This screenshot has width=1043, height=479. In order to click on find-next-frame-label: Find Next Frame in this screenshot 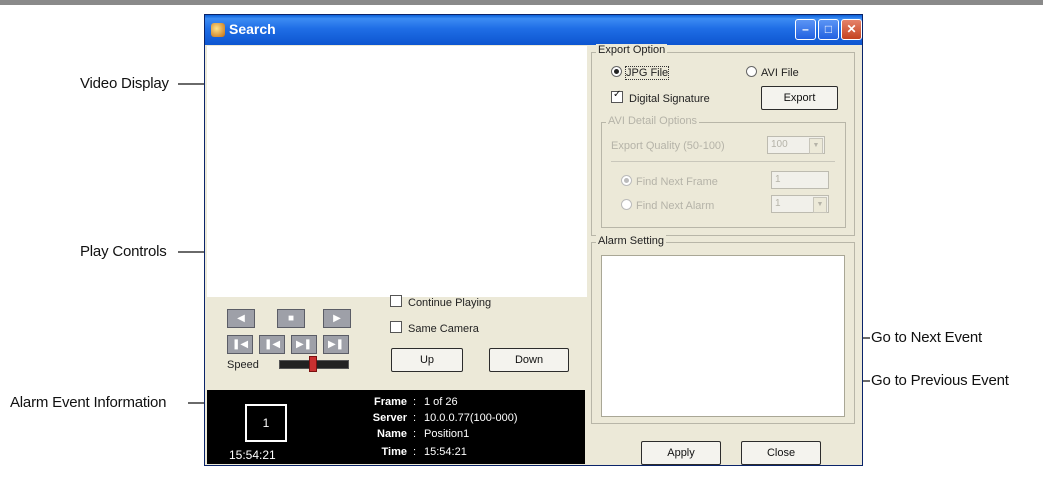, I will do `click(677, 182)`.